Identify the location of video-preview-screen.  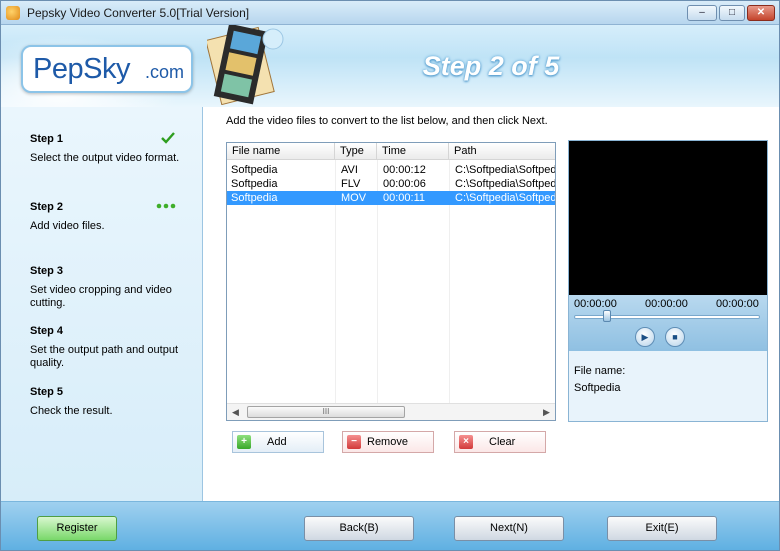
(668, 218).